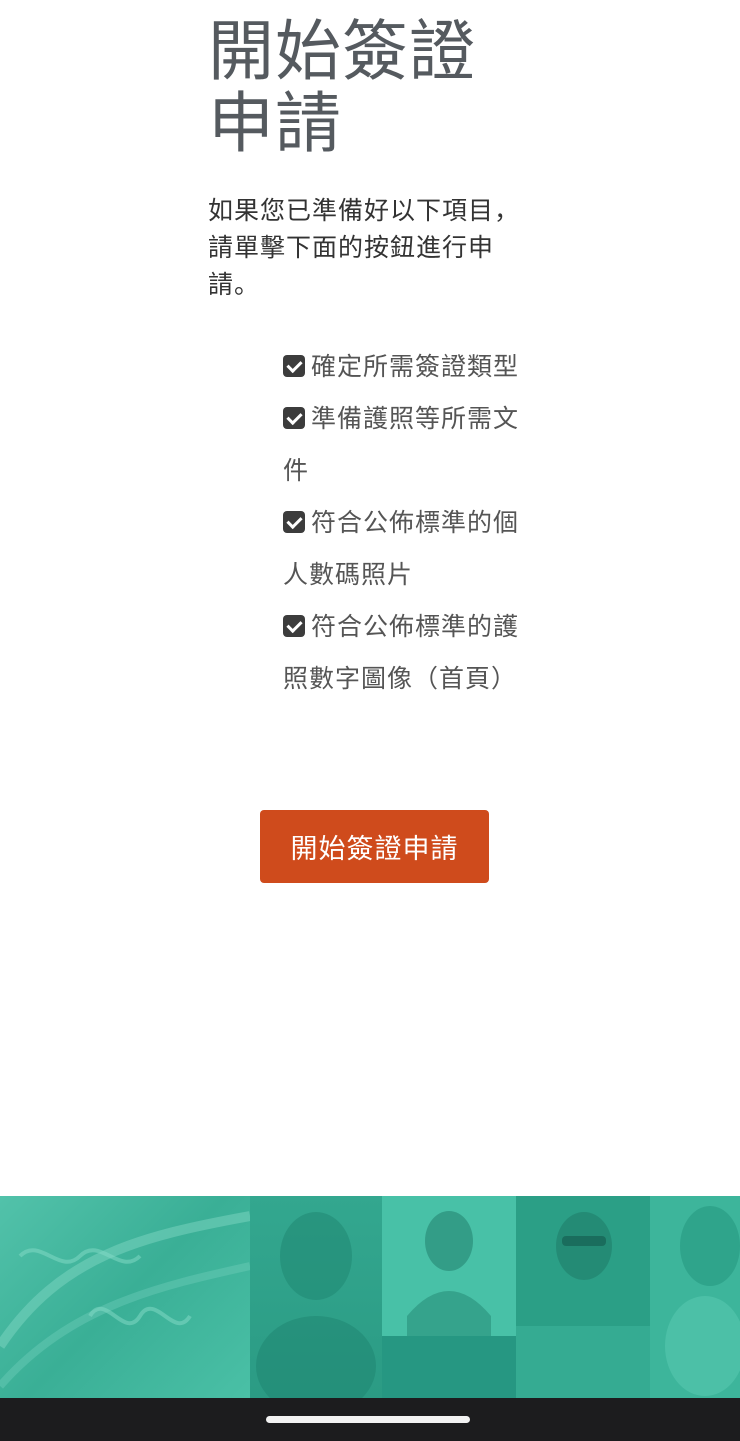 The image size is (740, 1441). I want to click on banner-panel-pattern, so click(125, 1297).